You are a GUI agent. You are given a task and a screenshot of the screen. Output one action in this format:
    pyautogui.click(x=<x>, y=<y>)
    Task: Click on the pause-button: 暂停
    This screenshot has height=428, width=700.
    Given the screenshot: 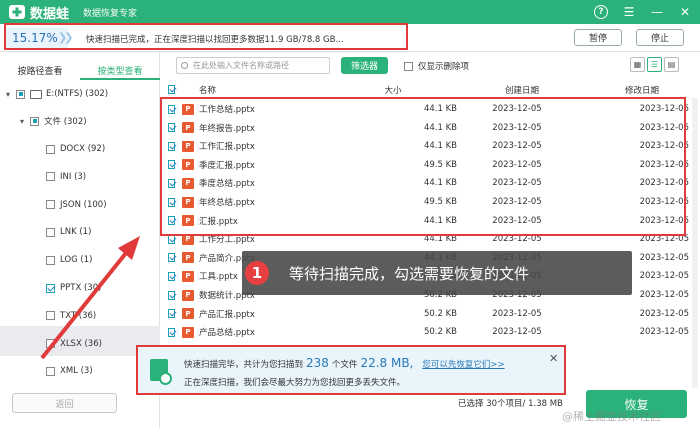 What is the action you would take?
    pyautogui.click(x=598, y=37)
    